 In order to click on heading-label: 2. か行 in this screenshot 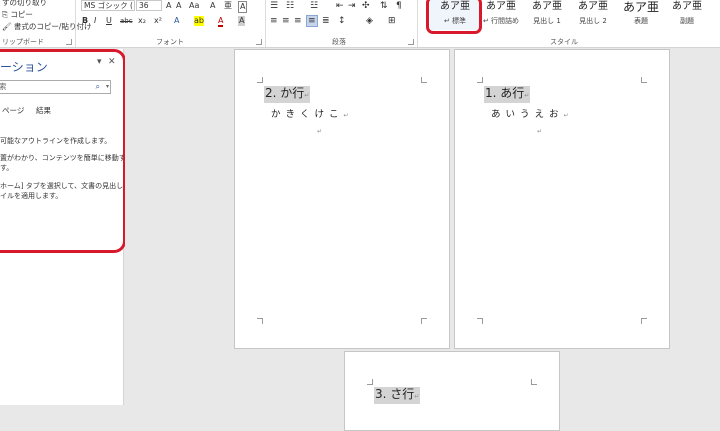, I will do `click(285, 93)`.